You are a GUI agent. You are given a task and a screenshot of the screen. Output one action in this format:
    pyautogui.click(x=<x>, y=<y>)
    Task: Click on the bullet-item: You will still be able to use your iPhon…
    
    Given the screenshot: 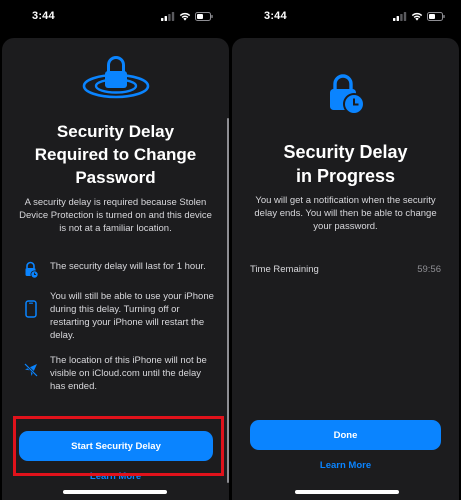 What is the action you would take?
    pyautogui.click(x=119, y=316)
    